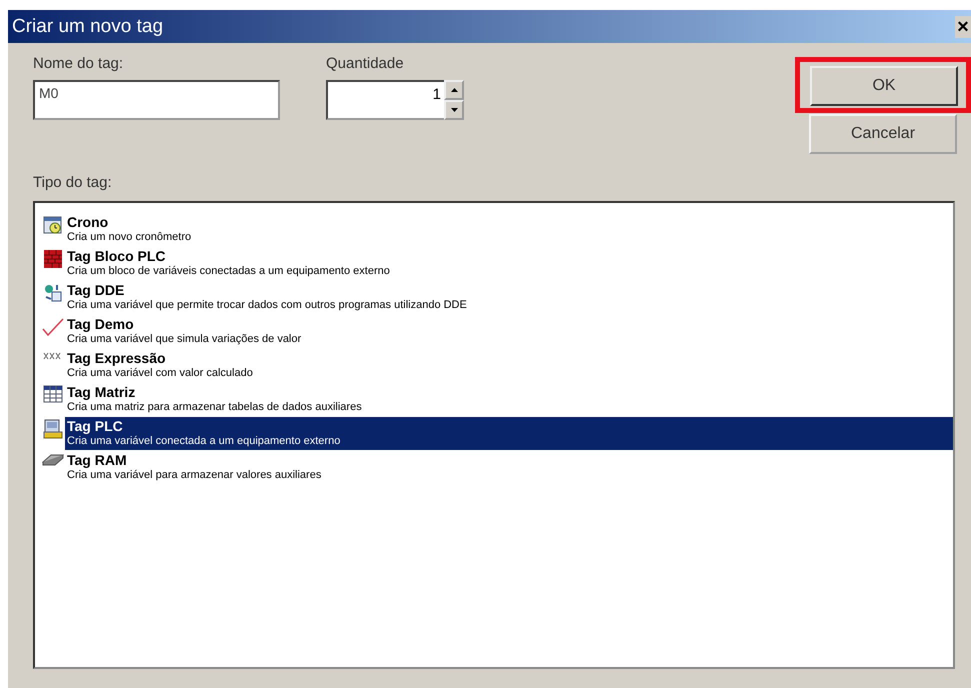  I want to click on tag-type-item: Tag PLC Cria uma variável conectada a um equipamento externo, so click(509, 433).